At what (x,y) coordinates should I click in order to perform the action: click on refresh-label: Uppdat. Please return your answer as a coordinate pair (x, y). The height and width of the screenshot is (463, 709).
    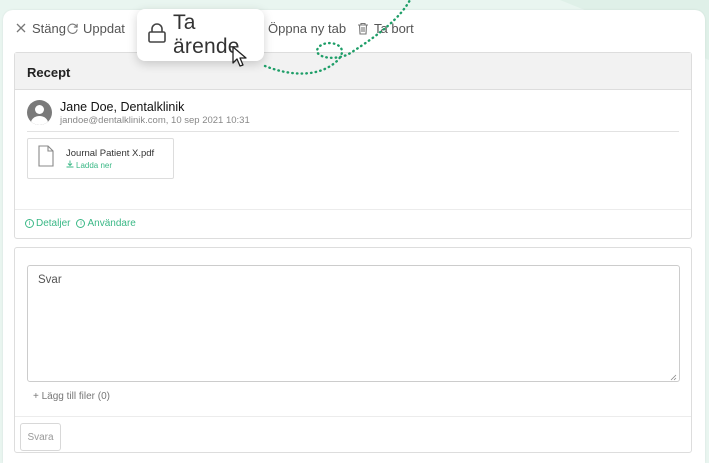
    Looking at the image, I should click on (104, 28).